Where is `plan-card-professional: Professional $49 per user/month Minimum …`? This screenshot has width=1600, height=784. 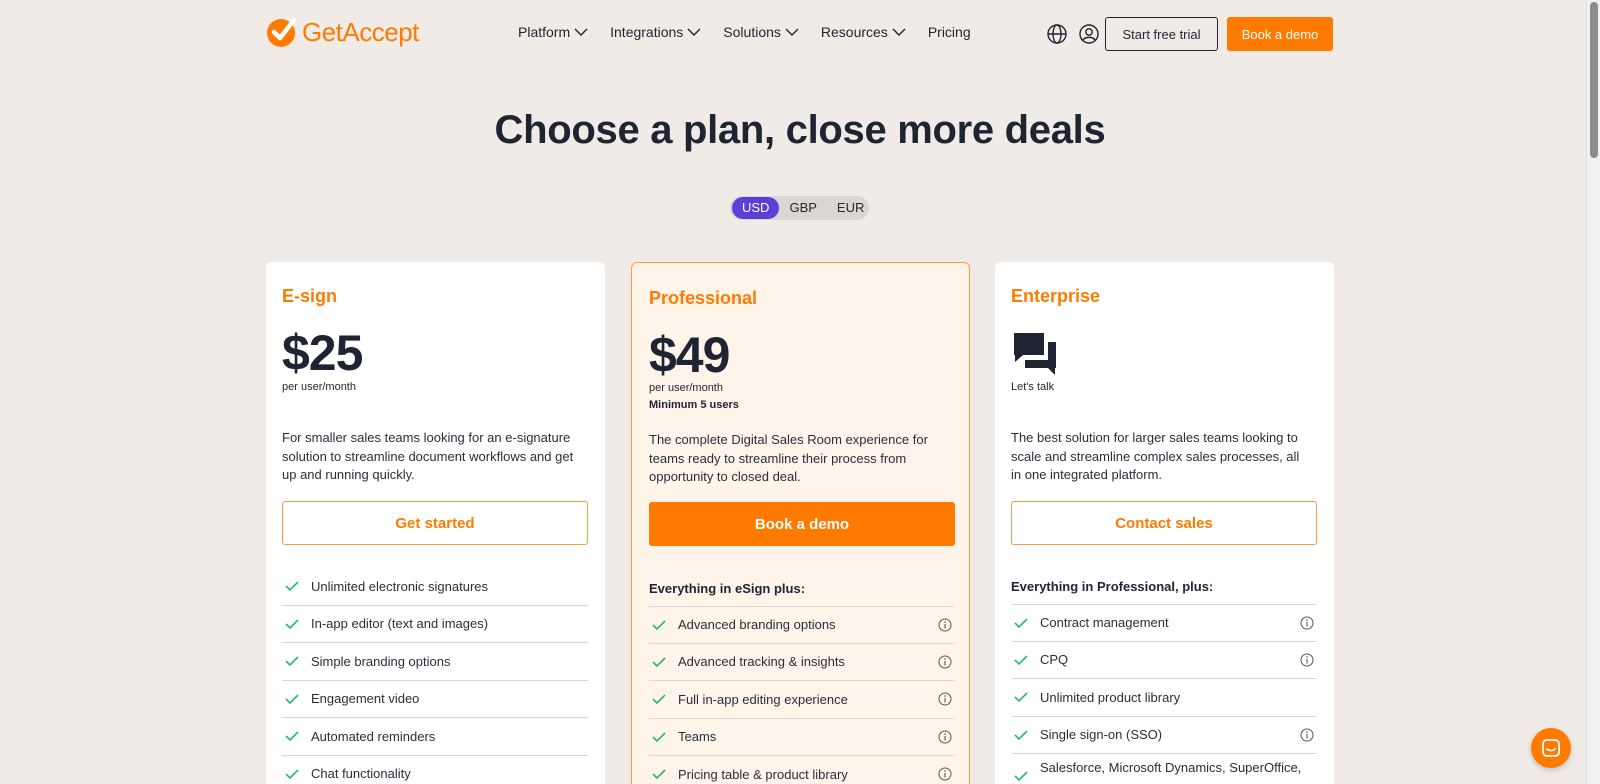
plan-card-professional: Professional $49 per user/month Minimum … is located at coordinates (800, 523).